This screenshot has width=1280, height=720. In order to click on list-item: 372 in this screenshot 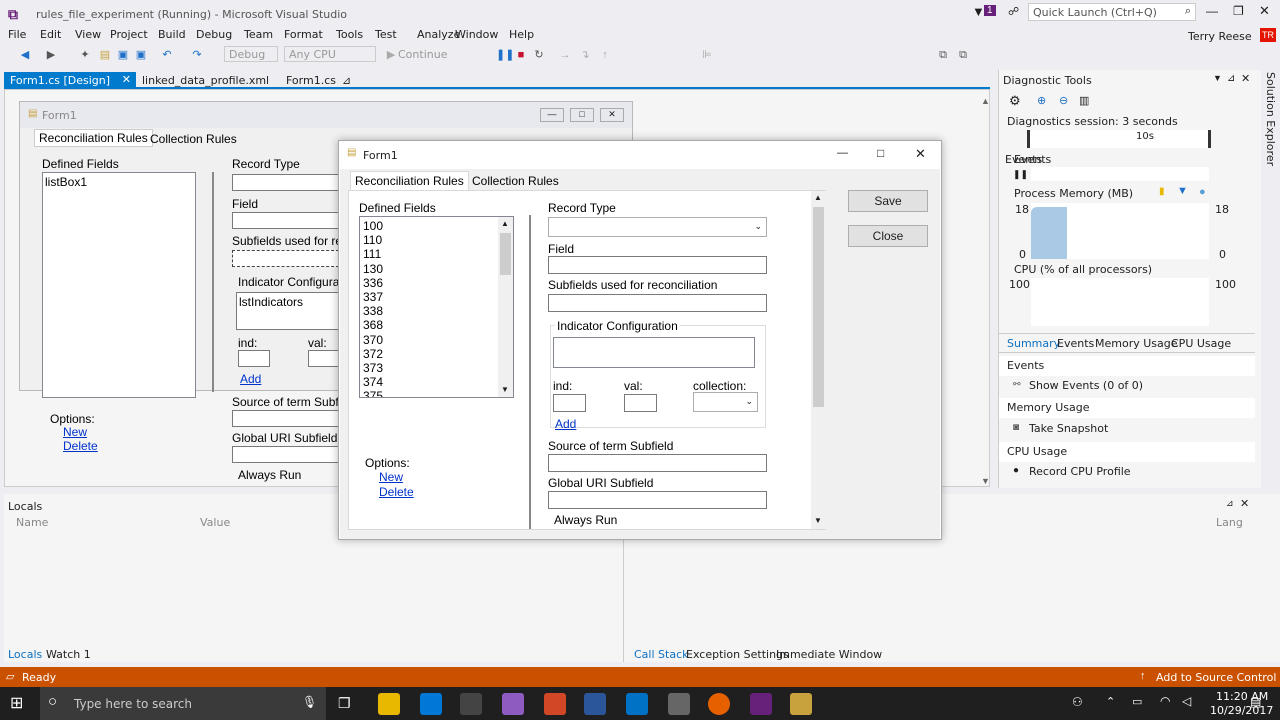, I will do `click(373, 354)`.